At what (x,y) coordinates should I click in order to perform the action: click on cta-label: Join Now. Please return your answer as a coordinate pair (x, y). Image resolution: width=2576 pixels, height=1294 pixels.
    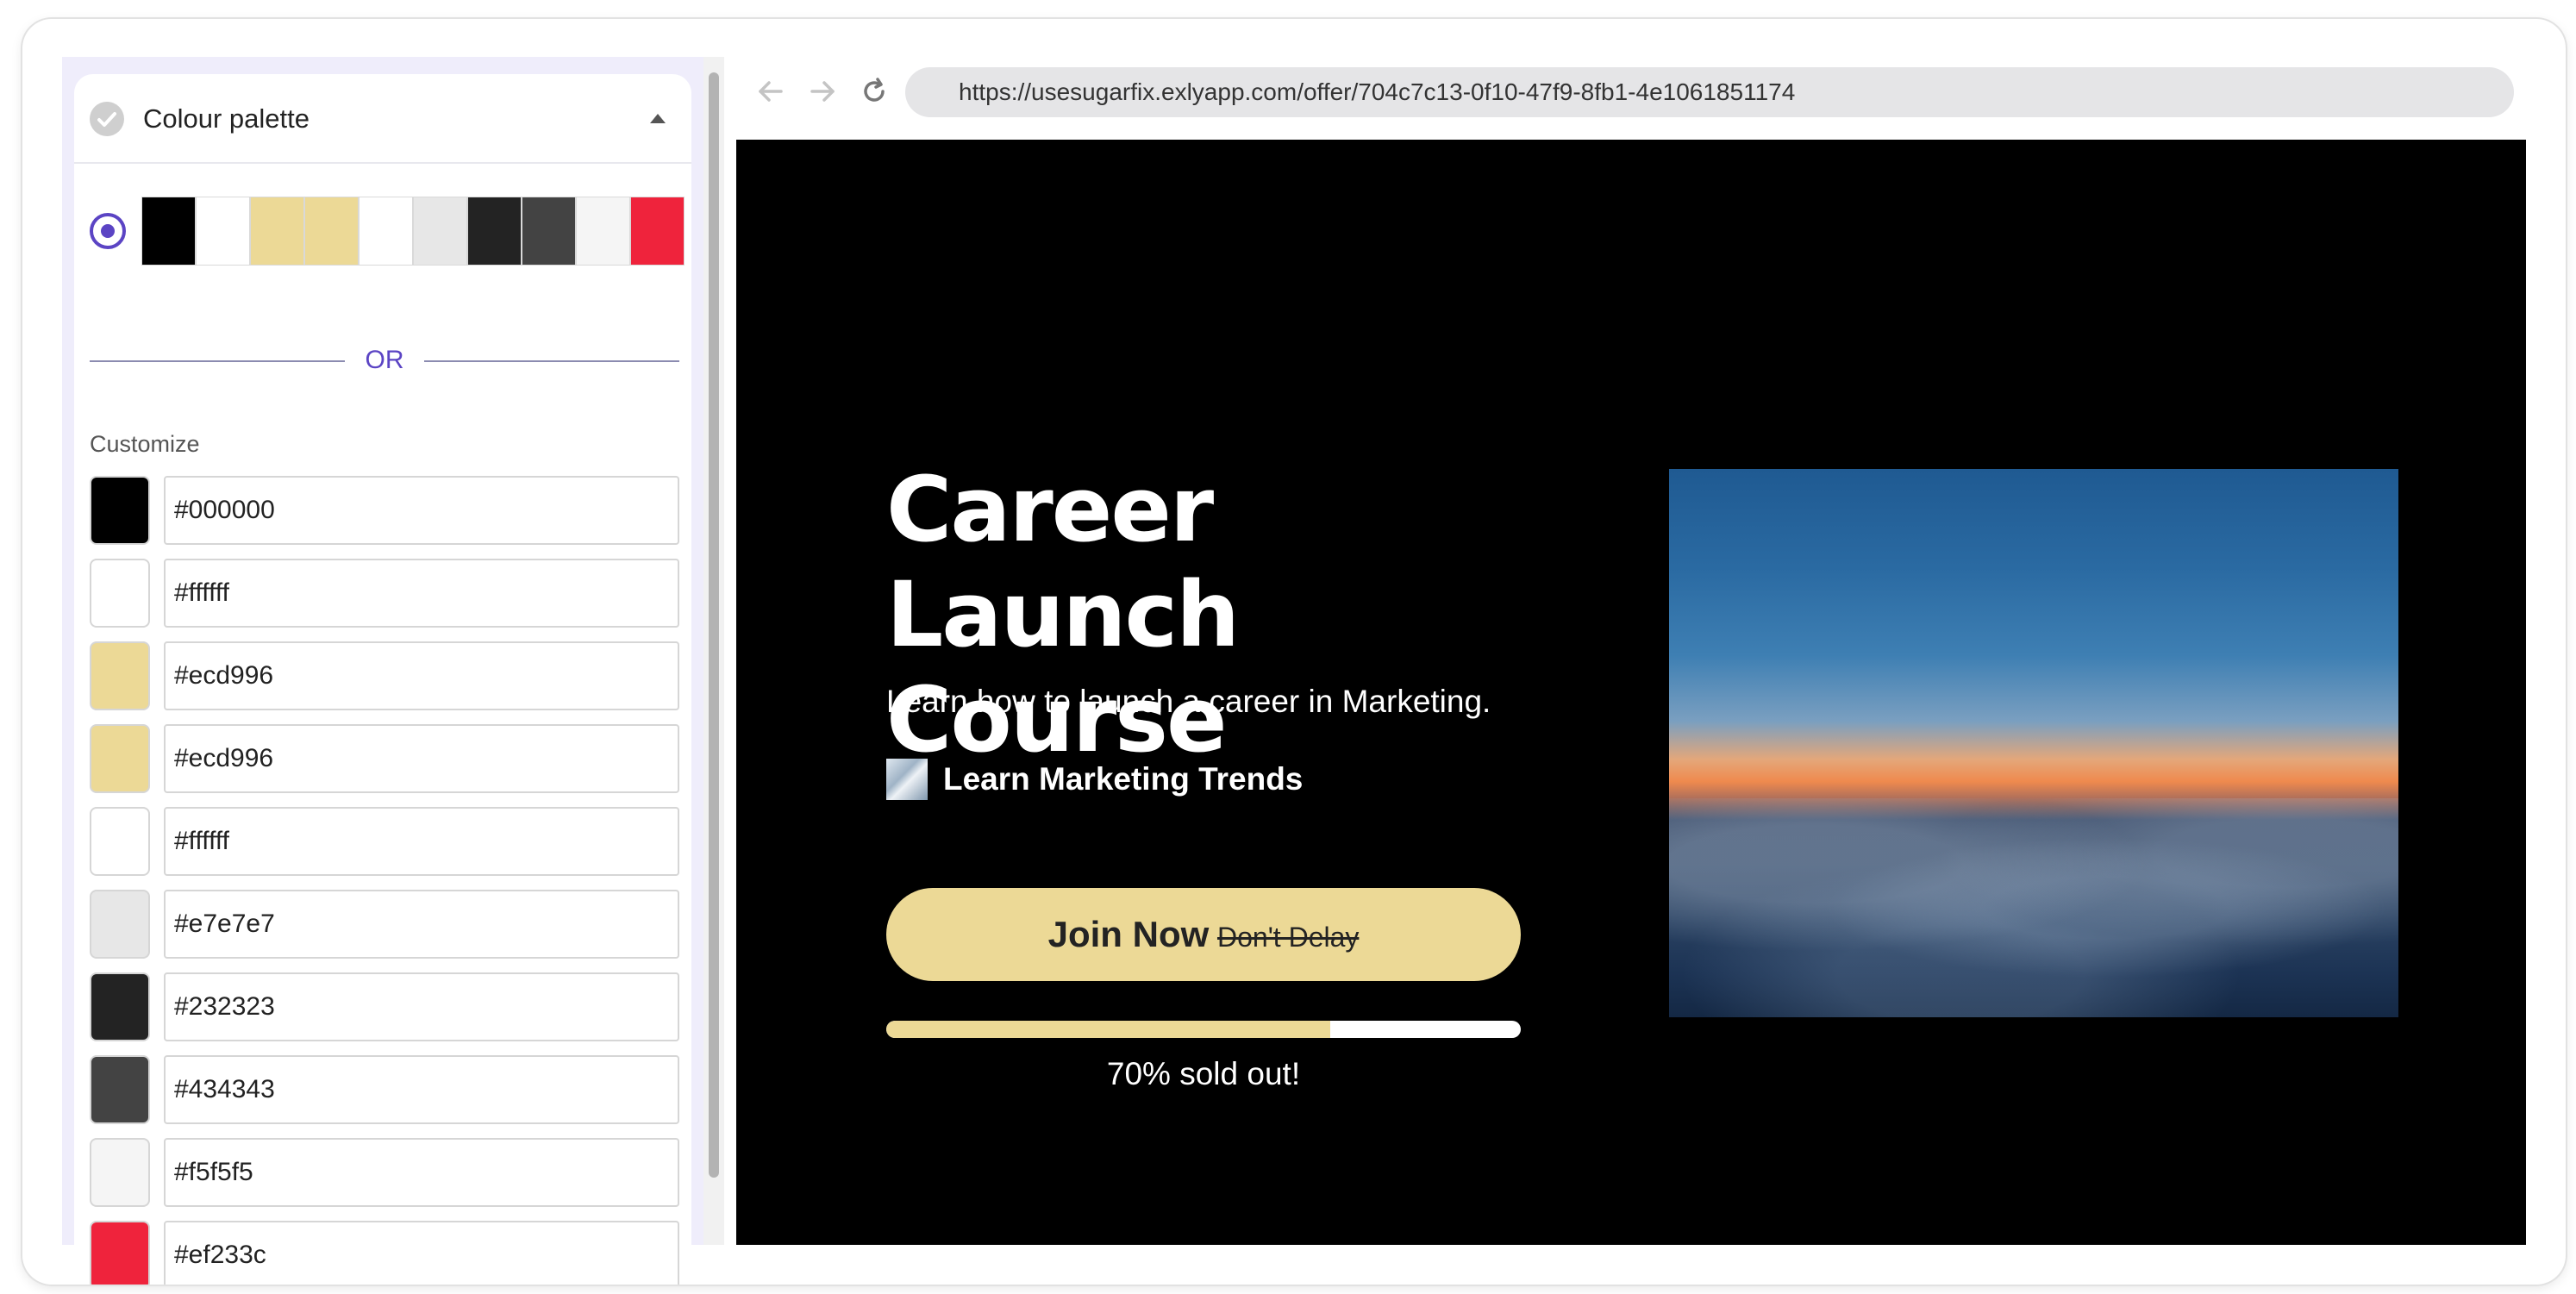
    Looking at the image, I should click on (1128, 934).